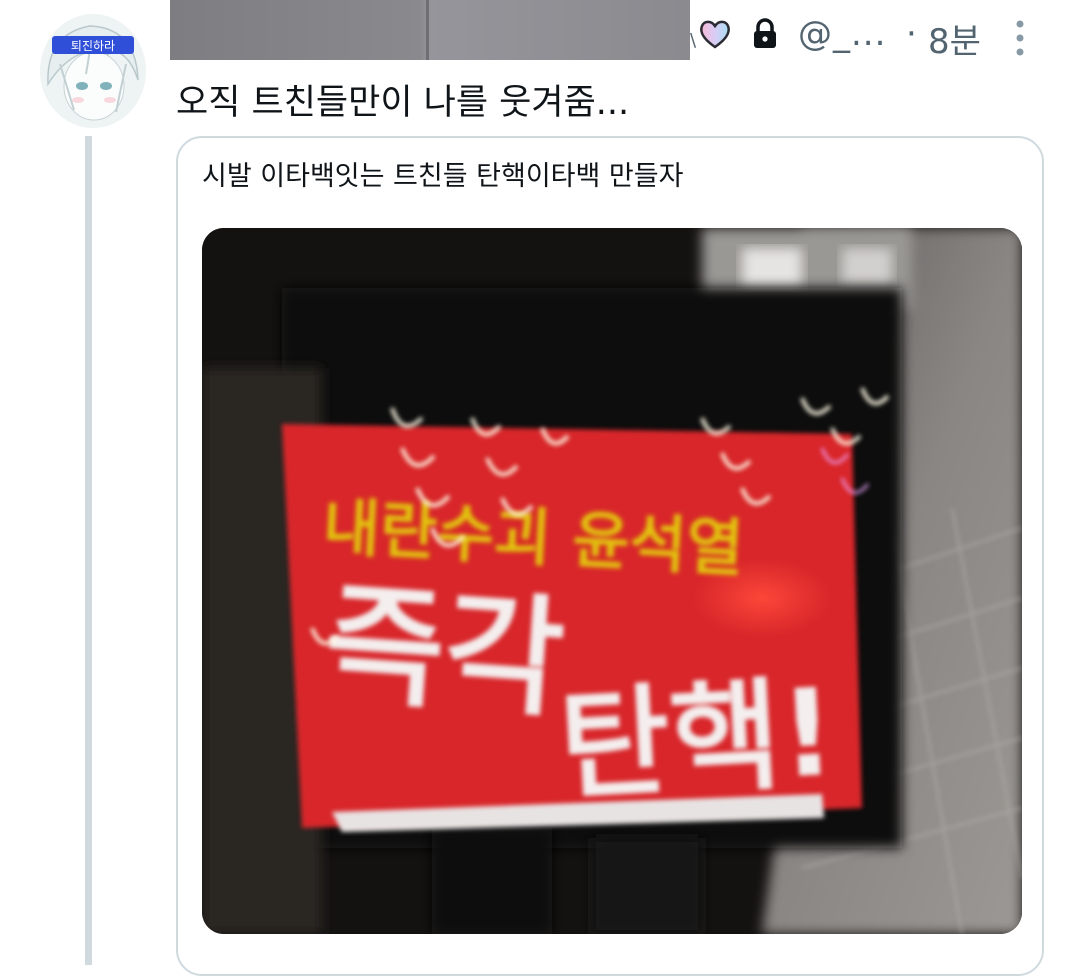 The width and height of the screenshot is (1080, 976). I want to click on avatar: 퇴진하라, so click(93, 71).